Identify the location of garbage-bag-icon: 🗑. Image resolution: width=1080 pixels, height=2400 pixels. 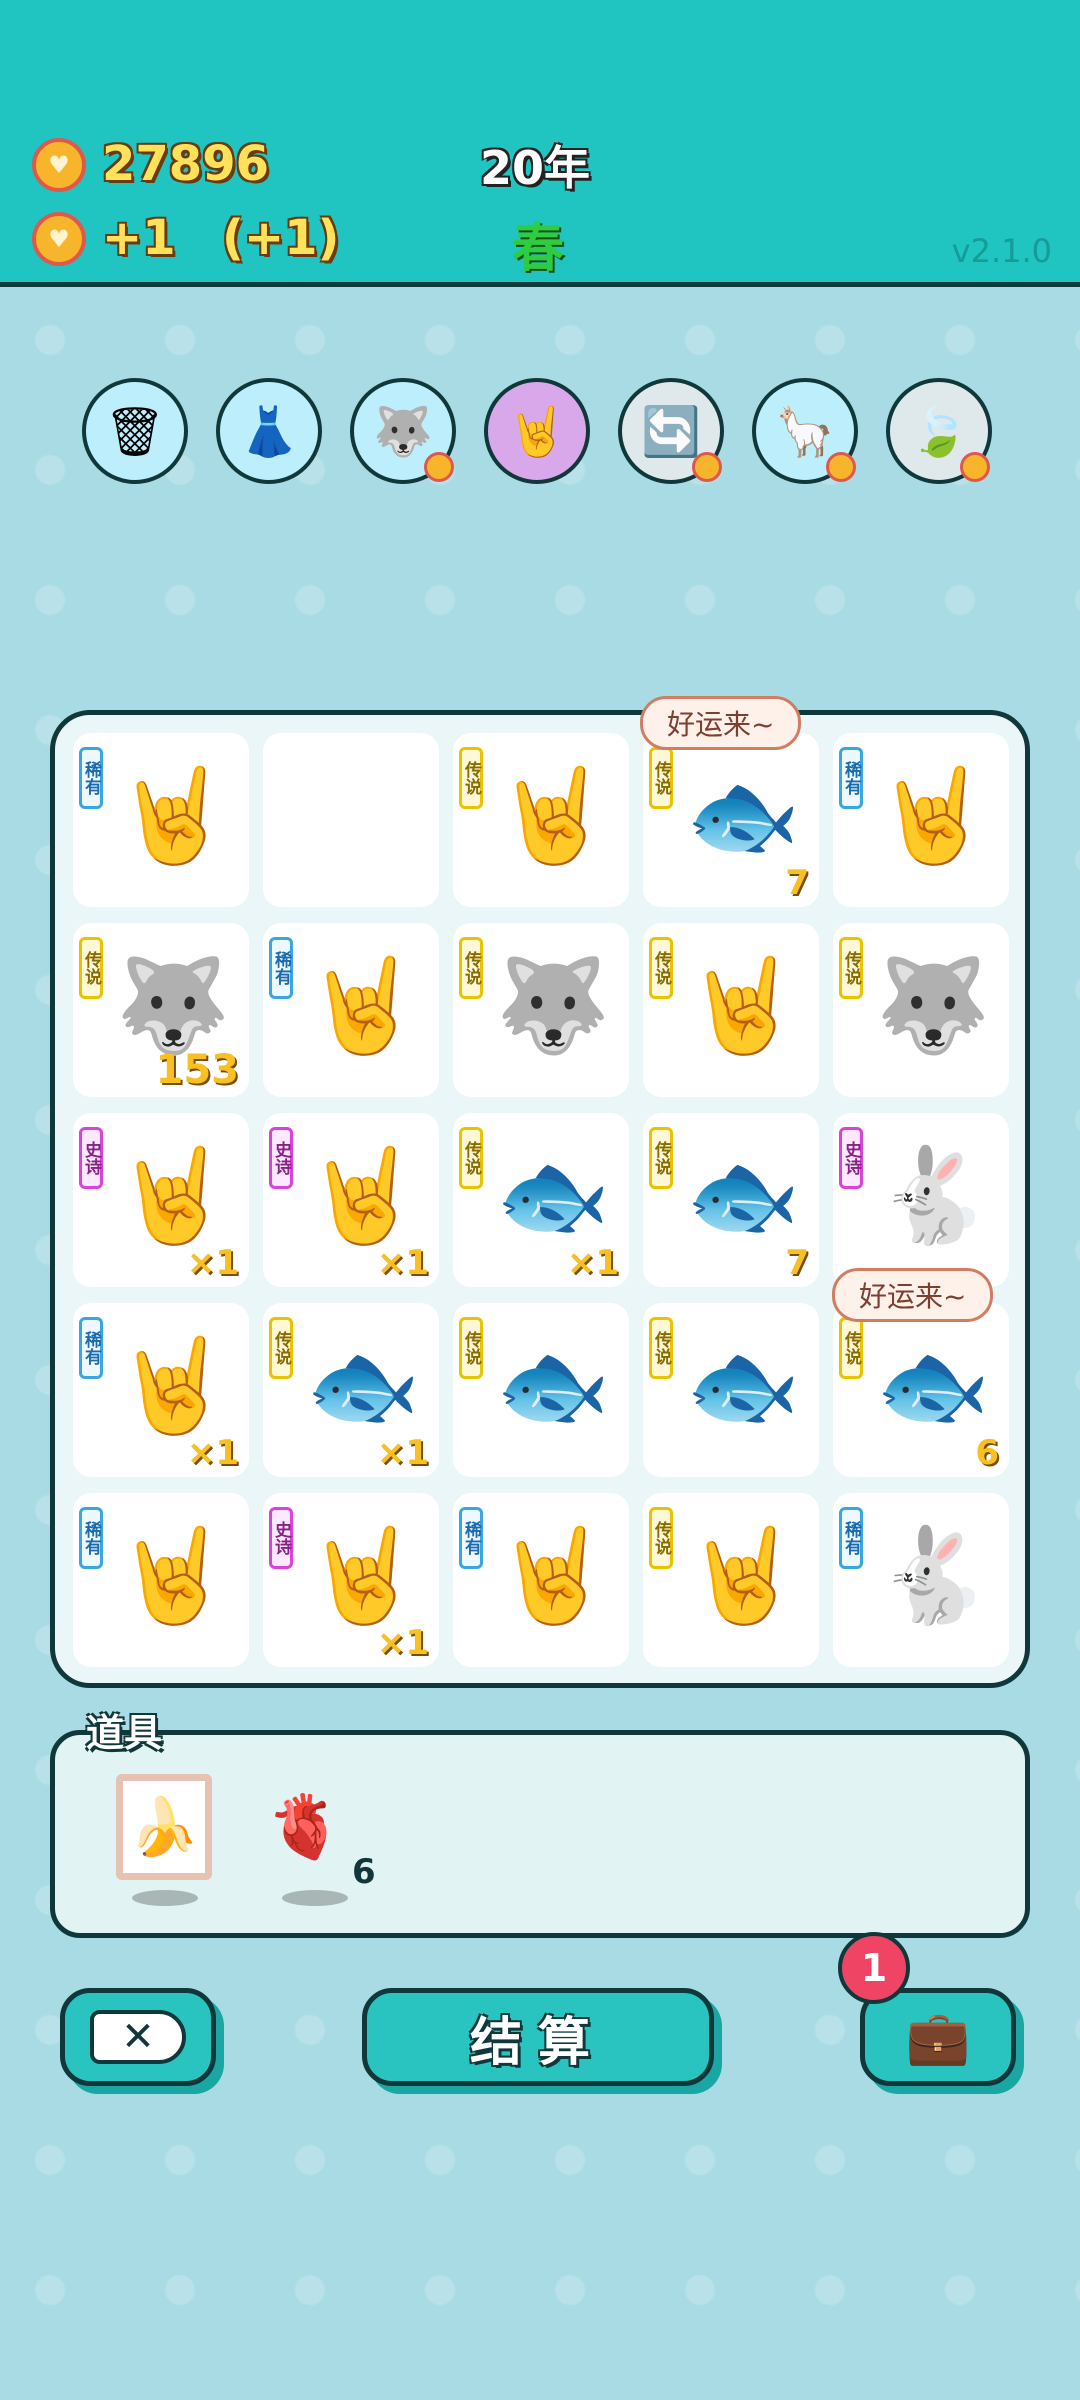
(135, 431).